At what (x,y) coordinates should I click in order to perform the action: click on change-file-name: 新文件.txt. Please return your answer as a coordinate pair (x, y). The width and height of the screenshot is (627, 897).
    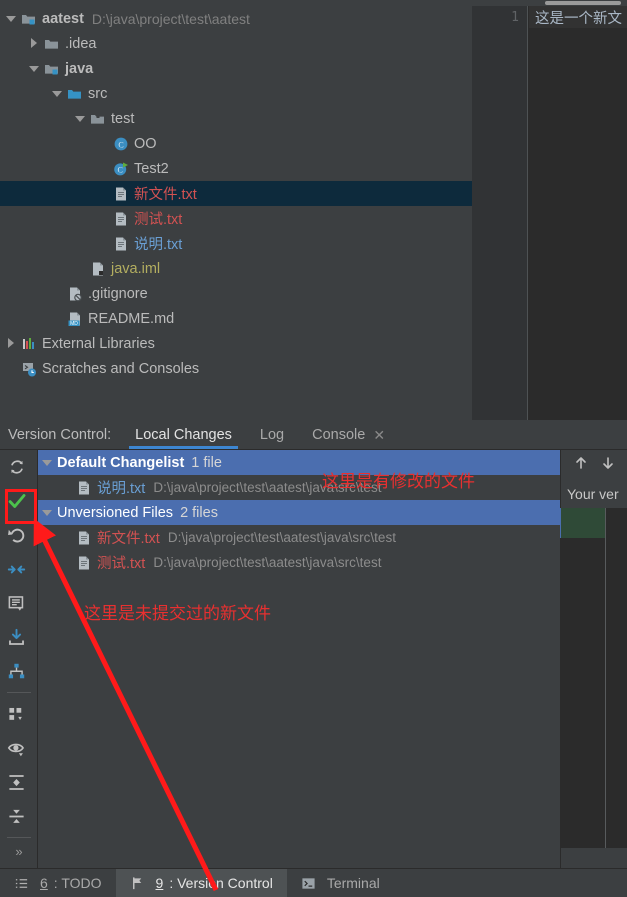
    Looking at the image, I should click on (128, 539).